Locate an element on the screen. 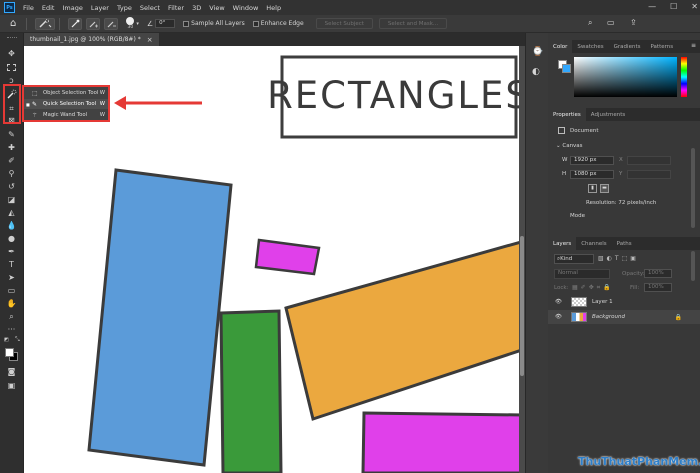  canvas-section-title: ⌄ Canvas is located at coordinates (569, 146).